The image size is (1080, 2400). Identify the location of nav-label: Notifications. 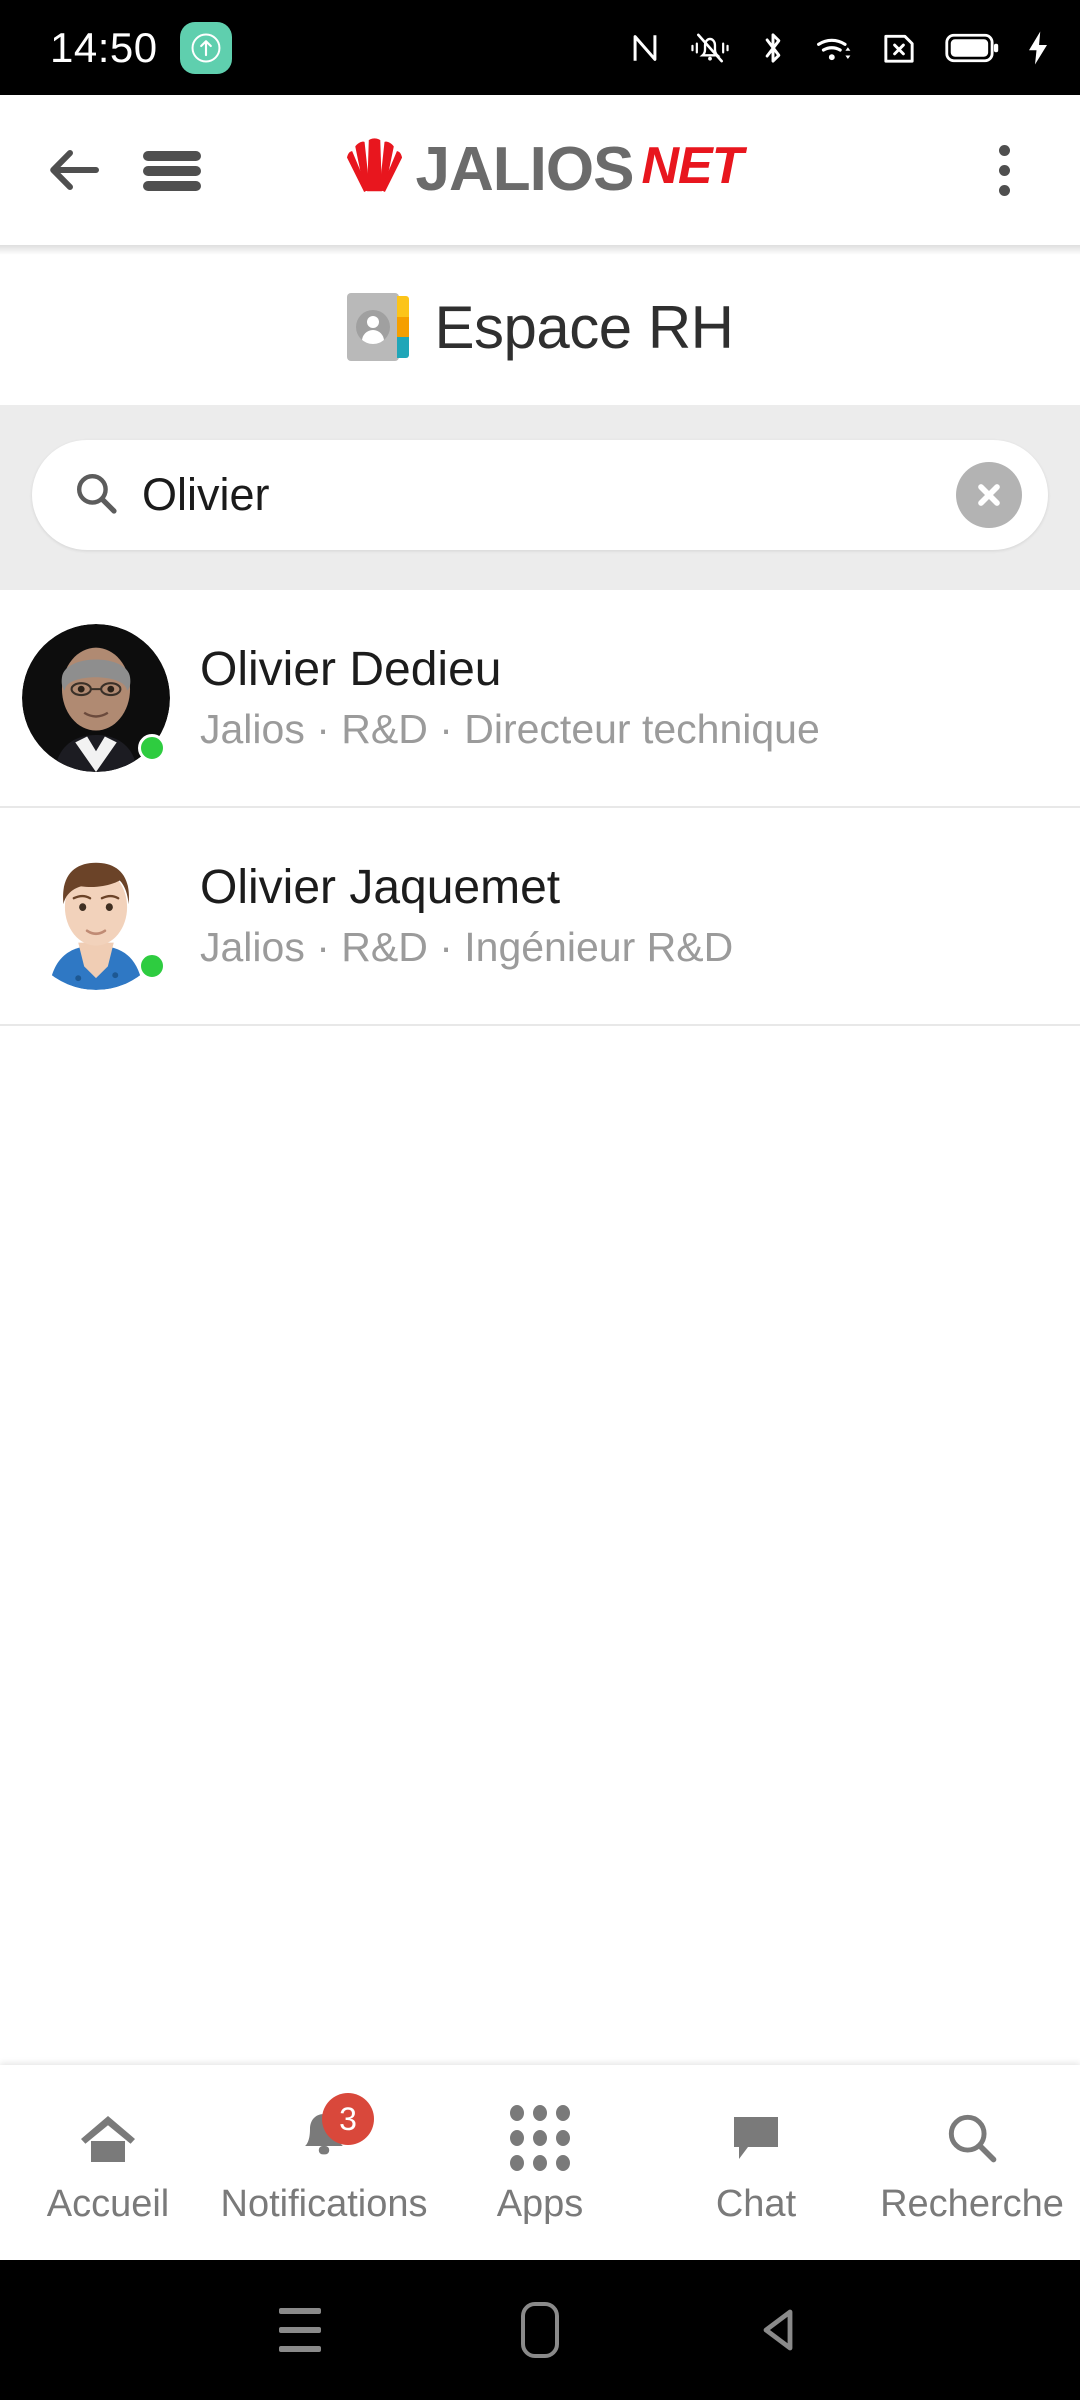
(324, 2204).